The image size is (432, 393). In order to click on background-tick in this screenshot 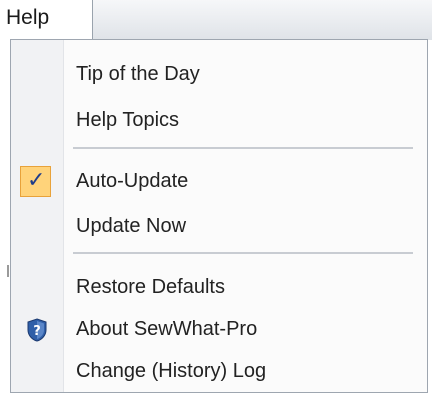, I will do `click(8, 271)`.